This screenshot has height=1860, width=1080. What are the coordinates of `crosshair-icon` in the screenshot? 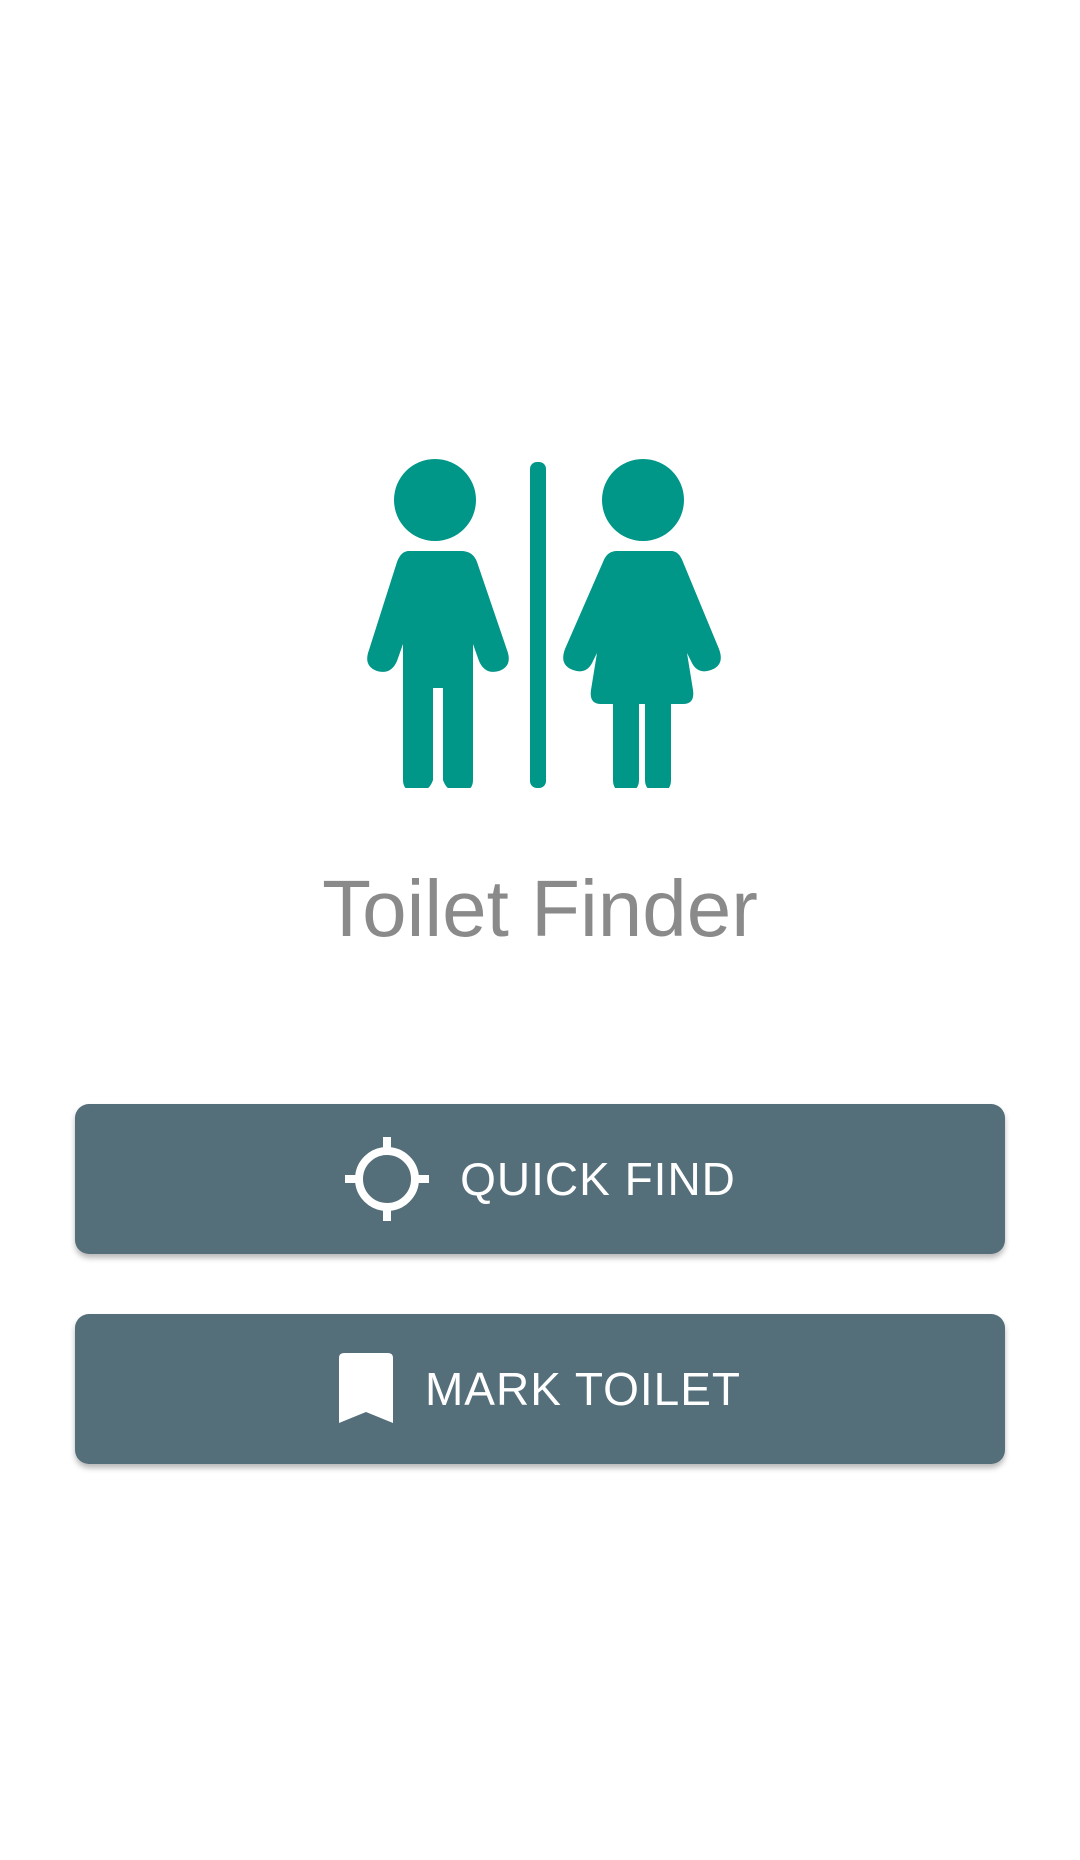 It's located at (387, 1179).